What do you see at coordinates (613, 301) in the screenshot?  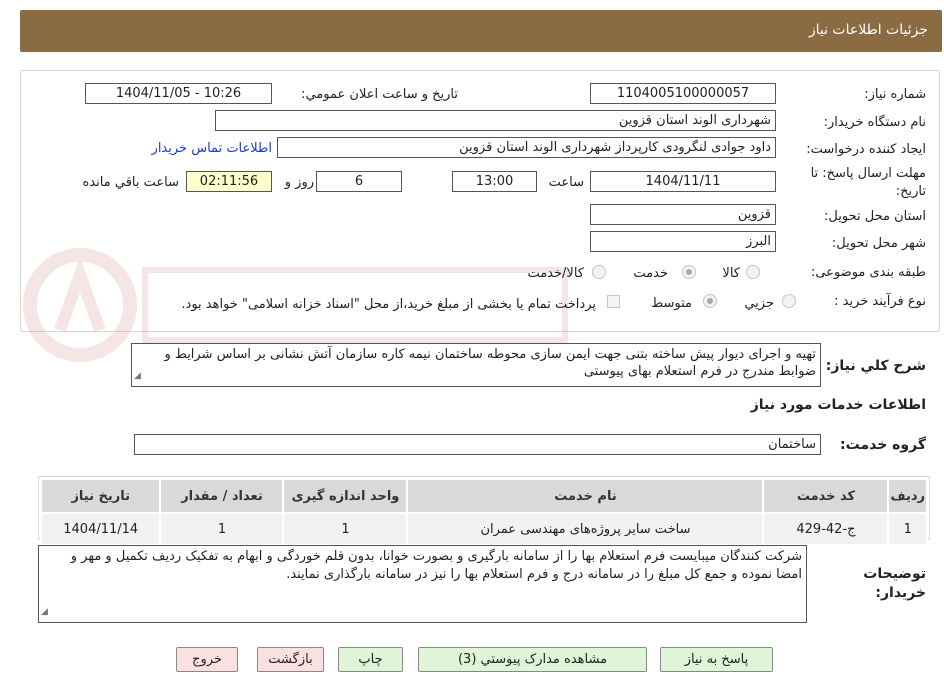 I see `treasury-payment-checkbox` at bounding box center [613, 301].